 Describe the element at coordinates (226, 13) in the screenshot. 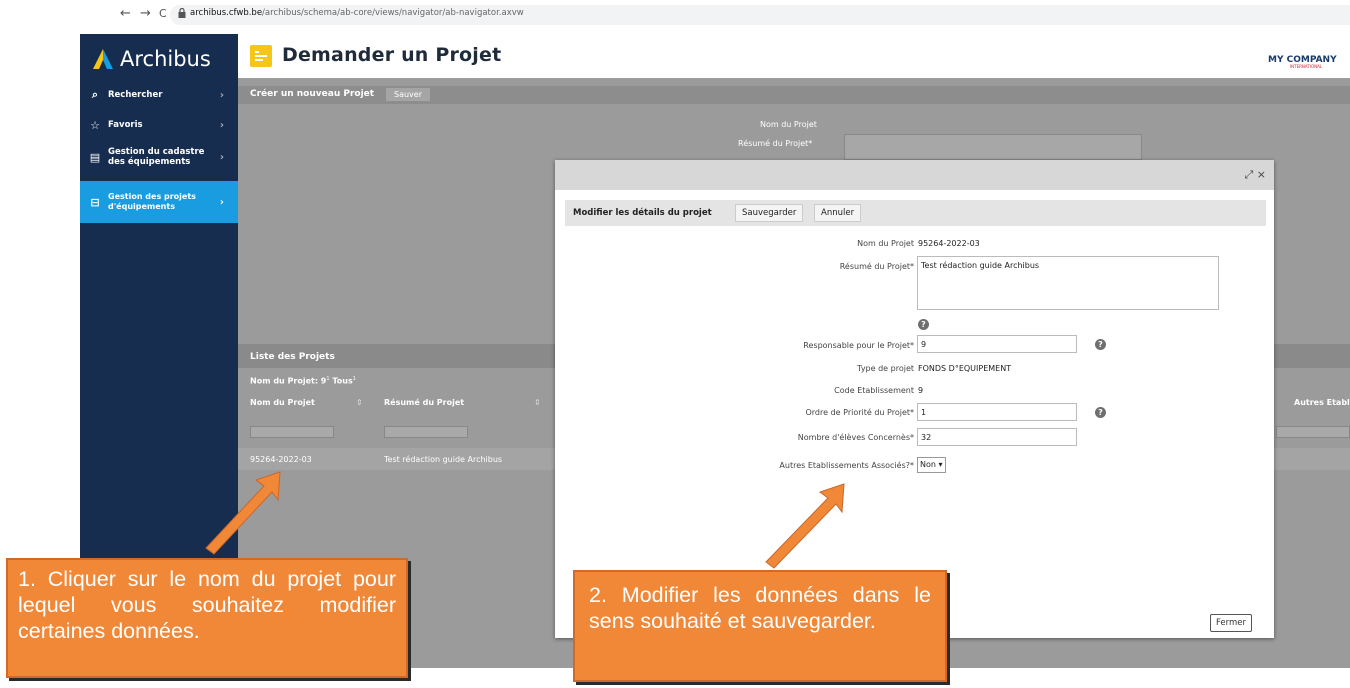

I see `url-domain: archibus.cfwb.be` at that location.